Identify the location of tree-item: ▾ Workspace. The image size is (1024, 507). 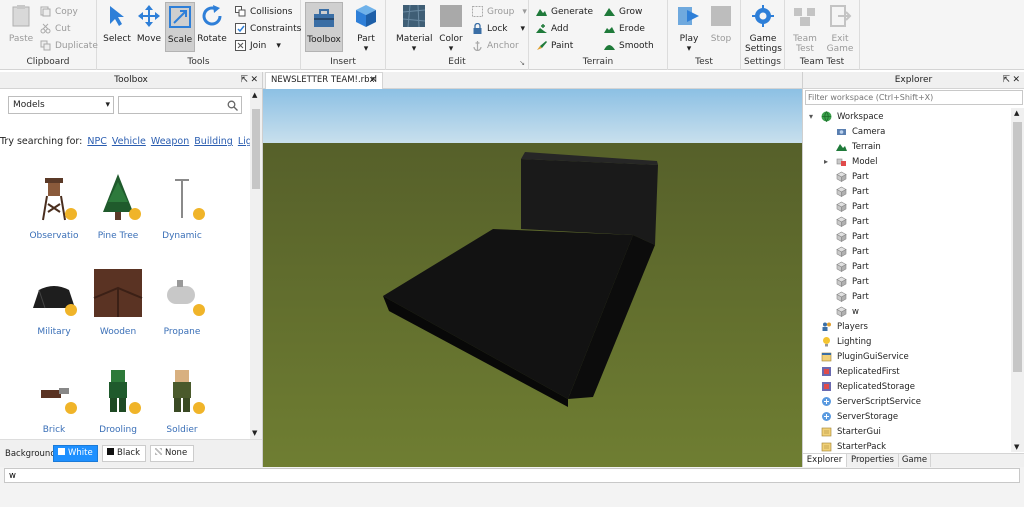
(846, 116).